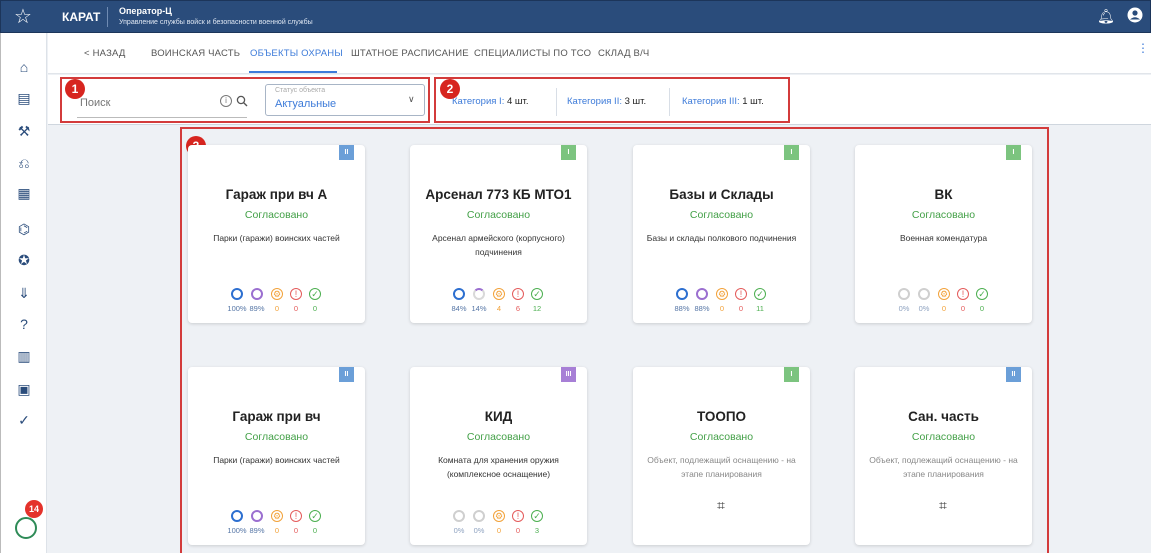 The height and width of the screenshot is (553, 1151). I want to click on metric-value: 11, so click(760, 308).